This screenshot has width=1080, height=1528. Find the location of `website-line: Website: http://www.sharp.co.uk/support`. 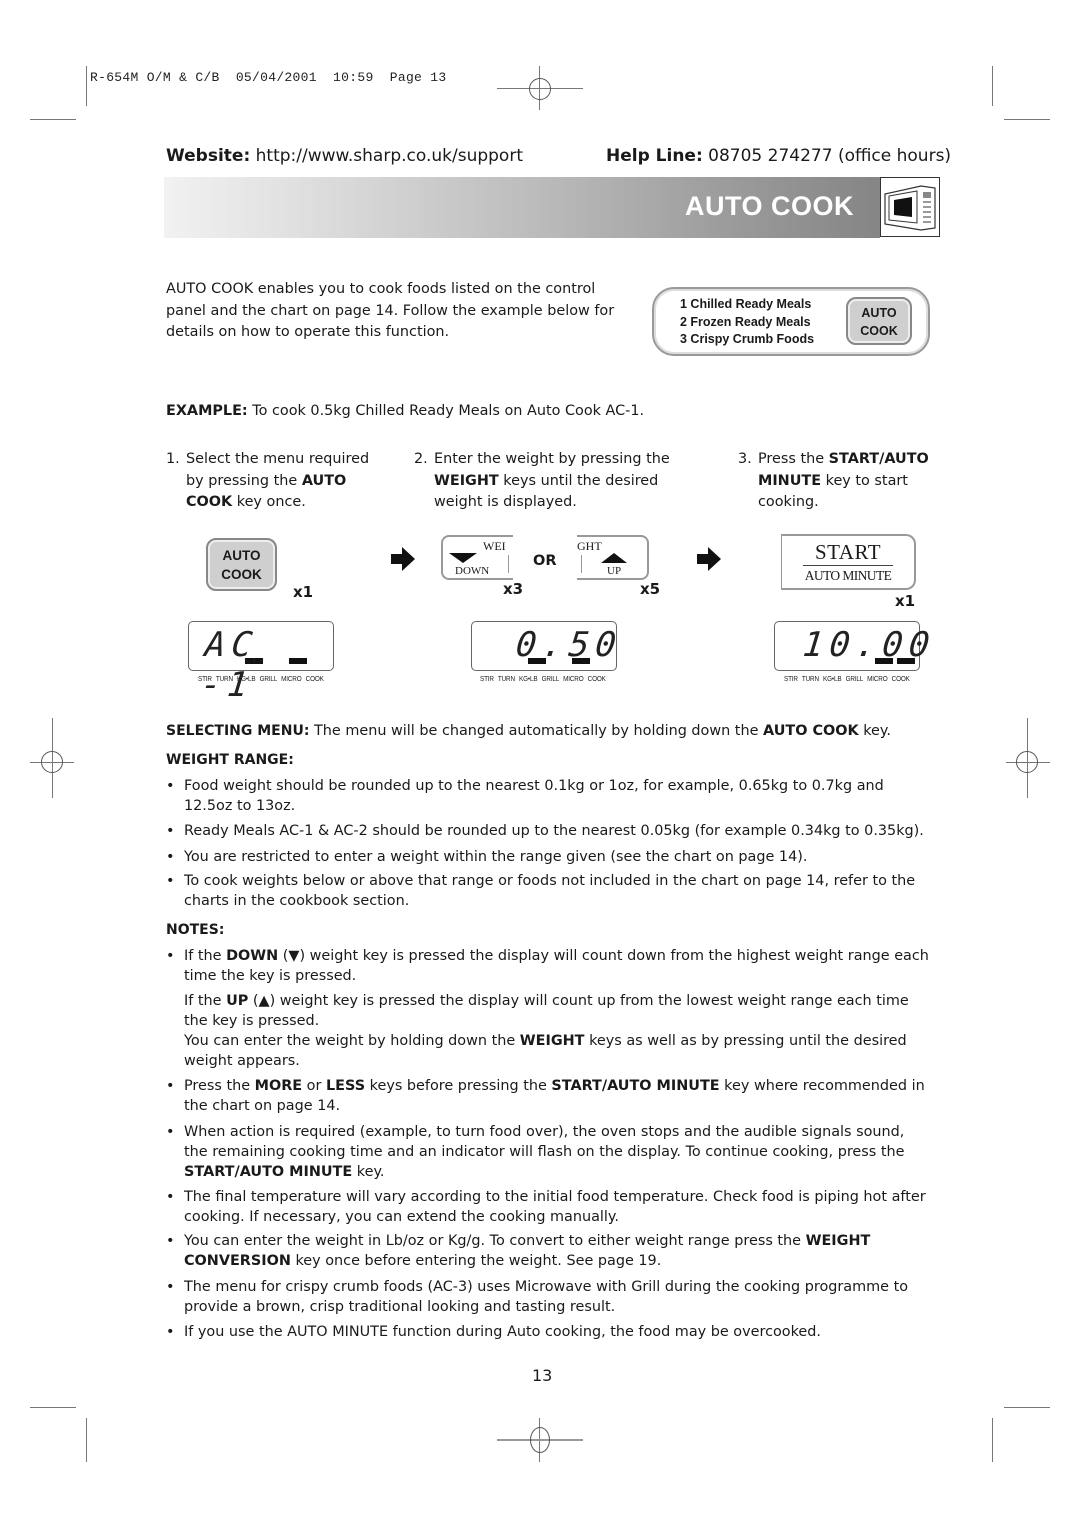

website-line: Website: http://www.sharp.co.uk/support is located at coordinates (344, 156).